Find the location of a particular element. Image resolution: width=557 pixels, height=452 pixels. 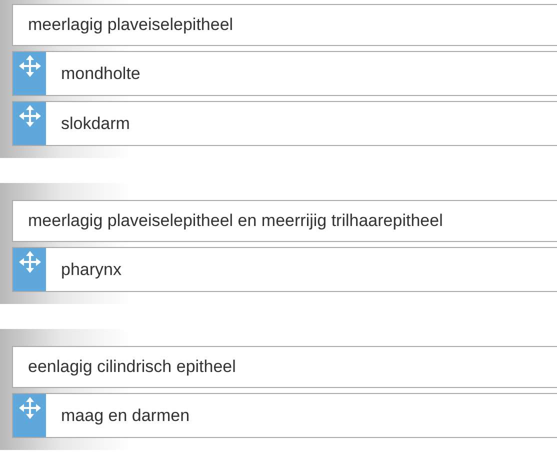

item-label: slokdarm is located at coordinates (95, 124).